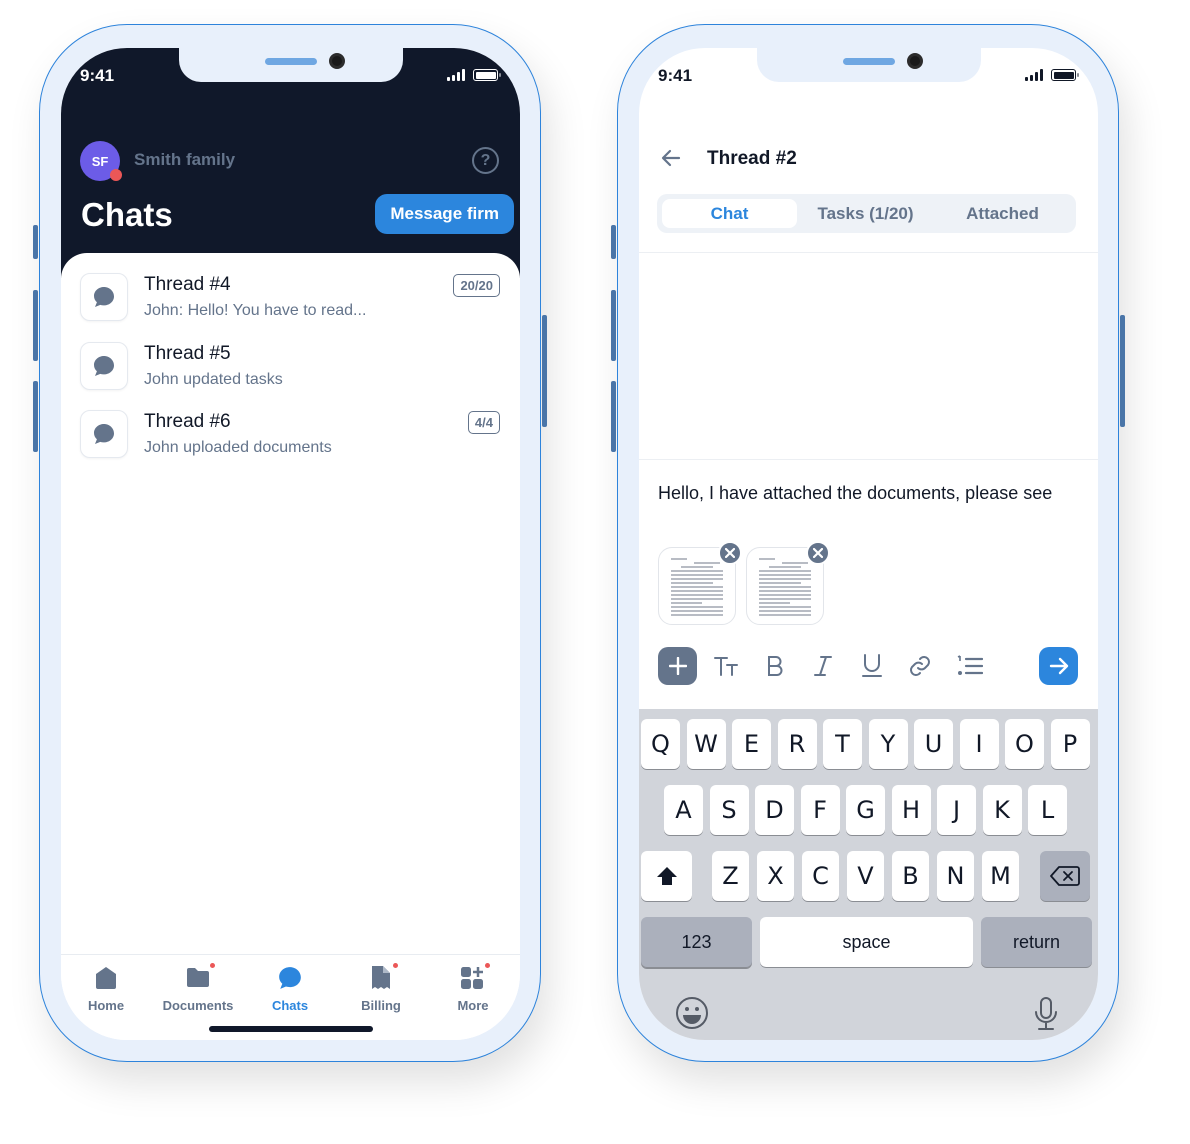 The height and width of the screenshot is (1144, 1190). Describe the element at coordinates (675, 75) in the screenshot. I see `status-time: 9:41` at that location.